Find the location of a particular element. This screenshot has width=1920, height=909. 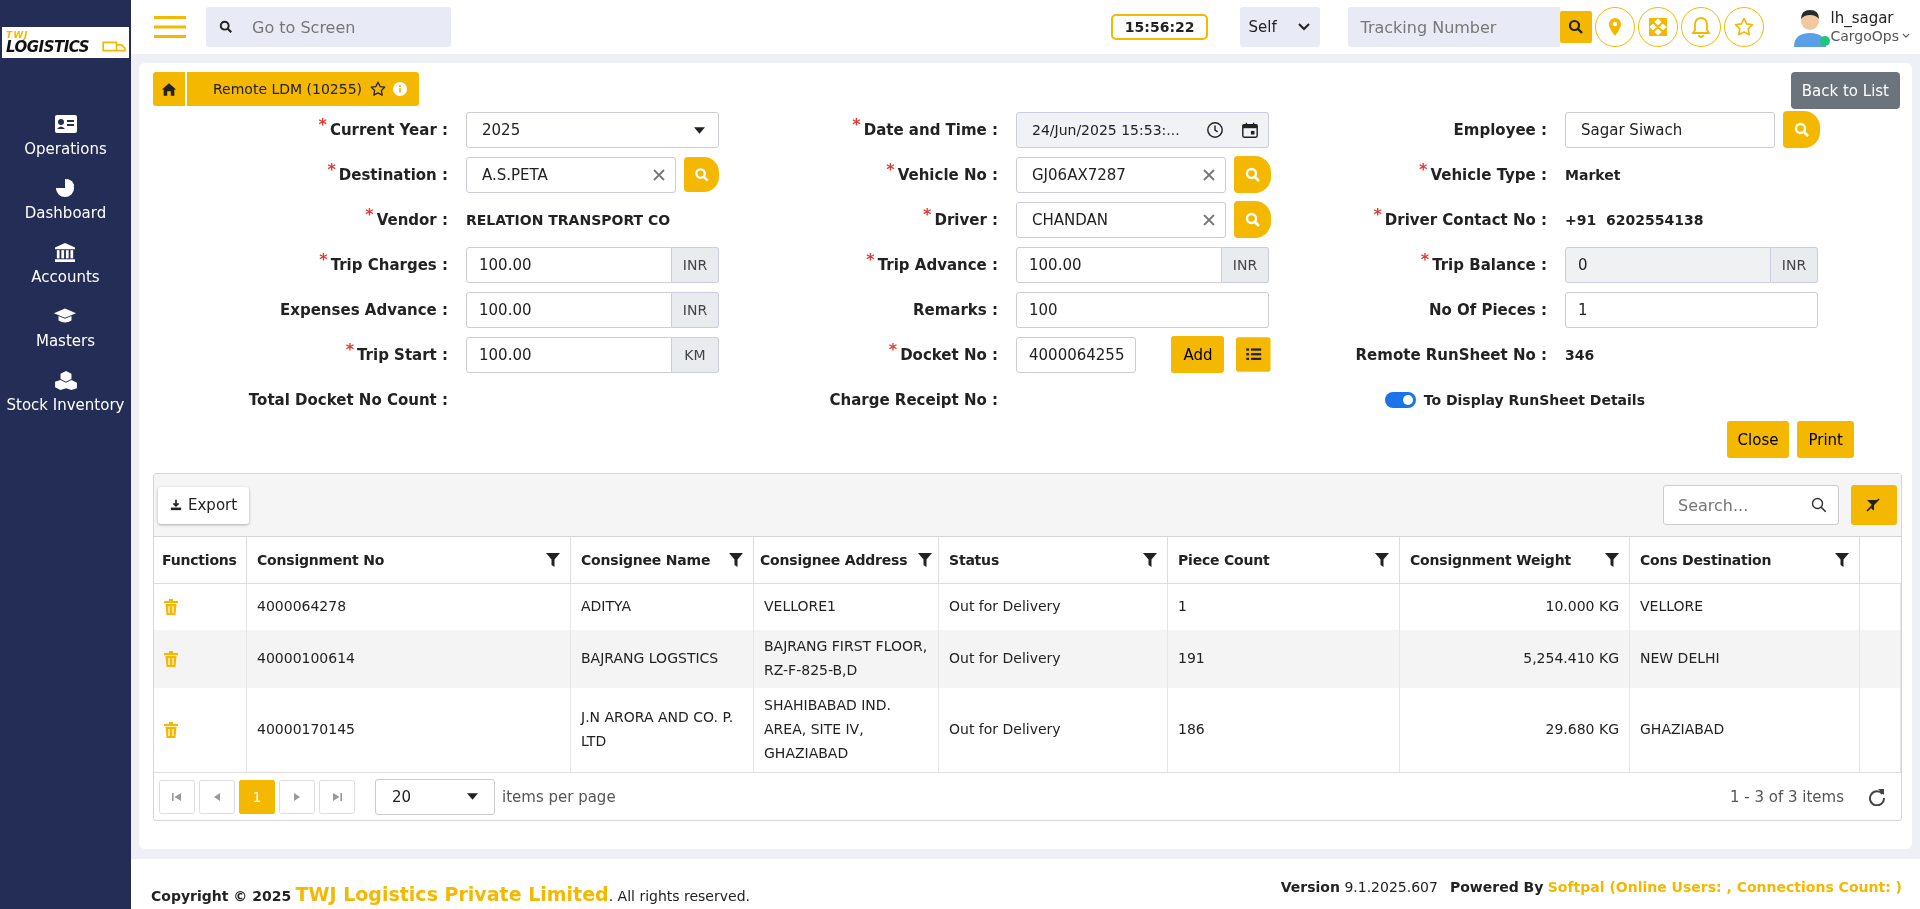

refresh-icon is located at coordinates (1877, 796).